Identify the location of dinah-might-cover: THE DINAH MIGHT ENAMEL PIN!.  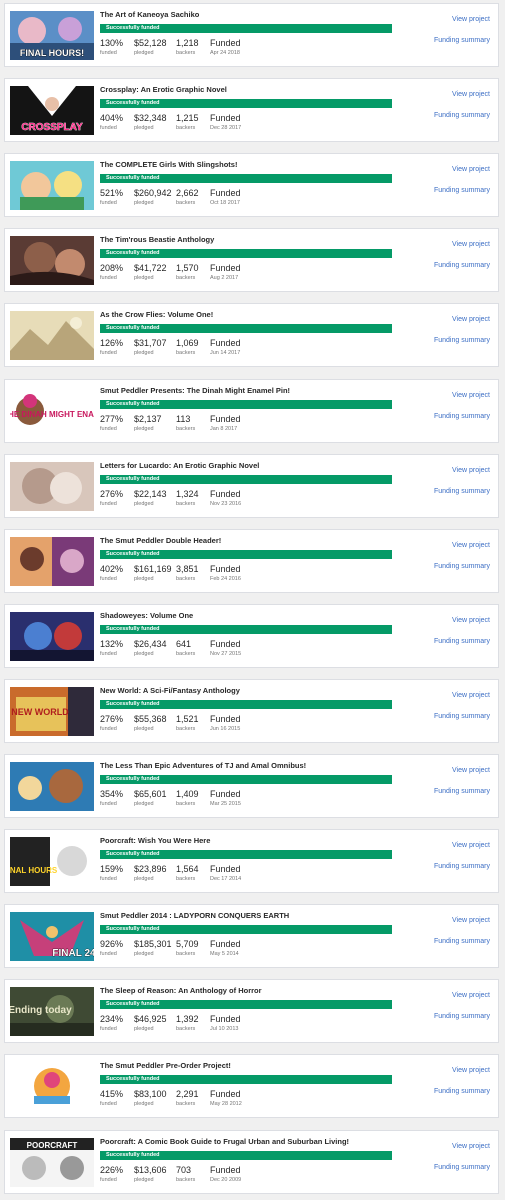
(52, 411).